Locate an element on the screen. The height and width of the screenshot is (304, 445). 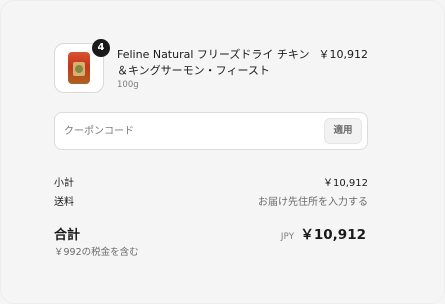
subtotal-label: 小計 is located at coordinates (64, 183).